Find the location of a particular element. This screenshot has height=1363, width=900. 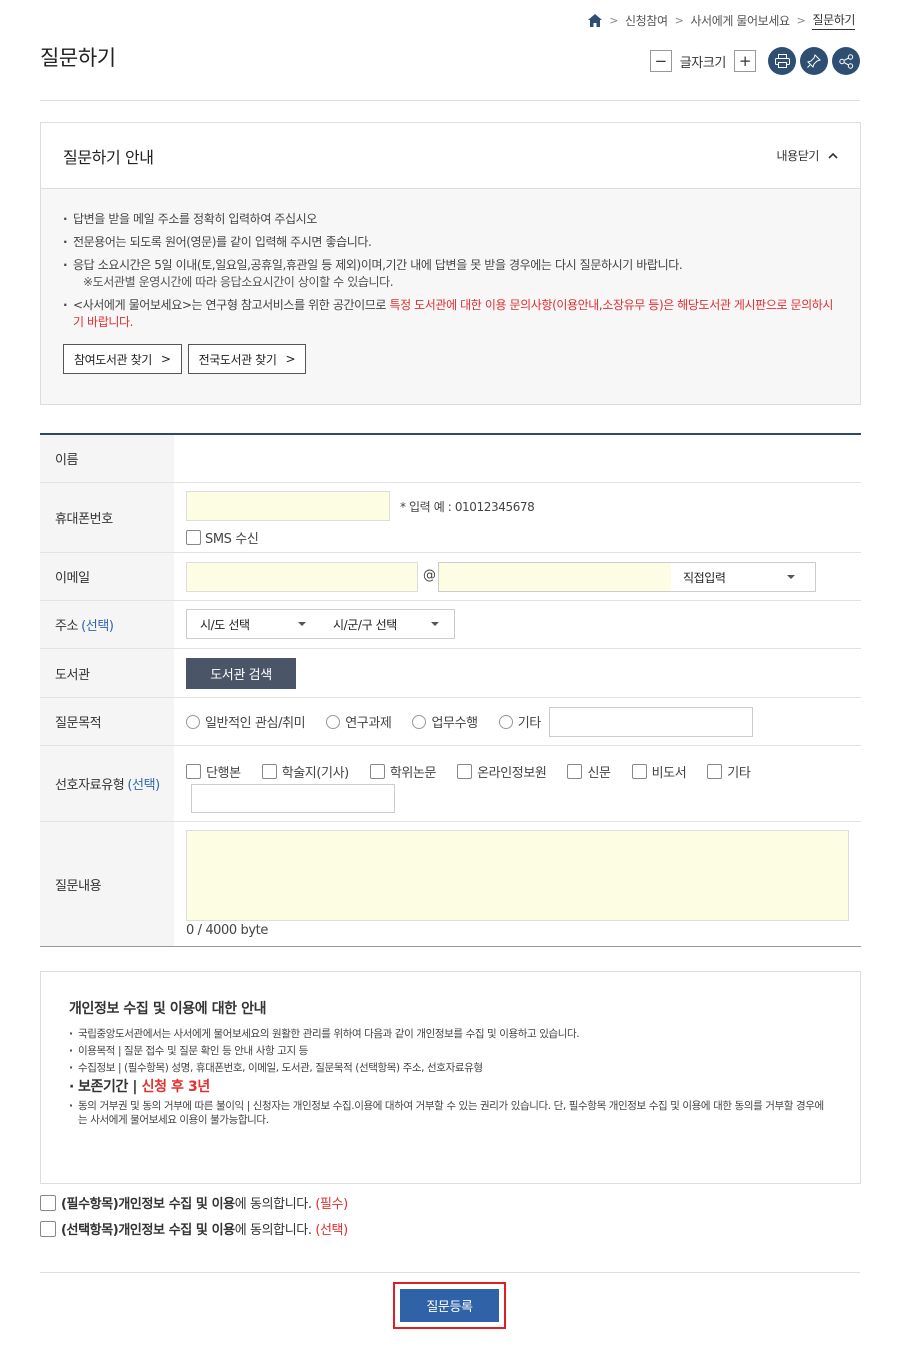

question-content-textarea is located at coordinates (517, 875).